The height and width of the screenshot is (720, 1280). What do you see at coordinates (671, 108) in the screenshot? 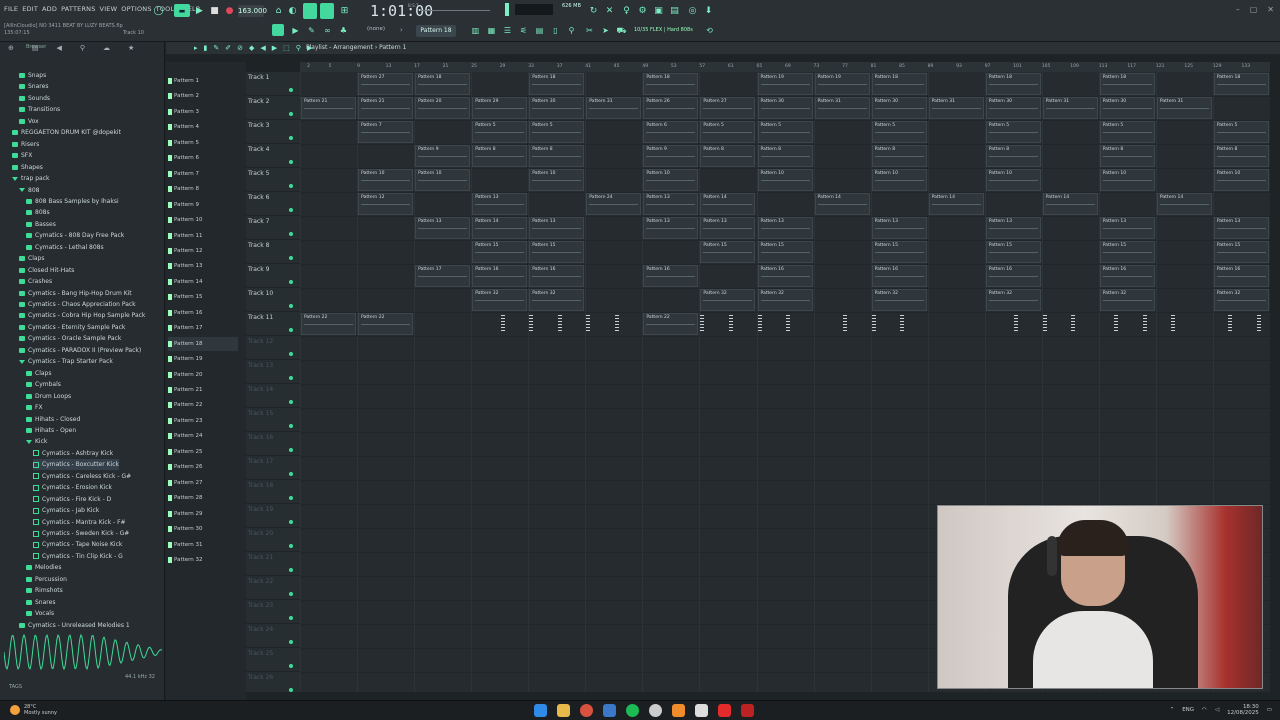
I see `pattern-clip: Pattern 26` at bounding box center [671, 108].